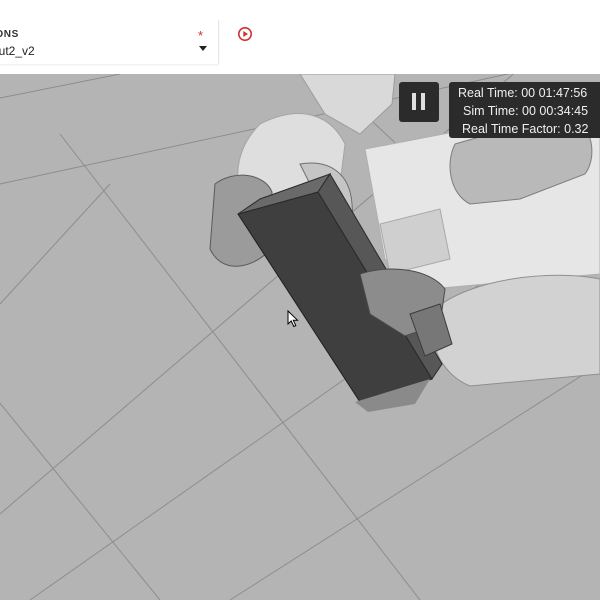 The height and width of the screenshot is (600, 600). I want to click on chevron-down-icon, so click(203, 48).